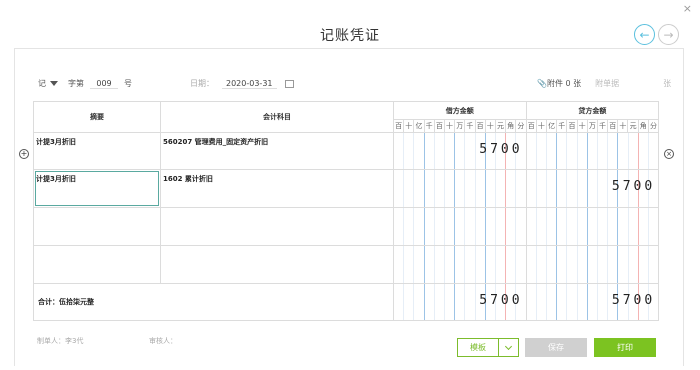 The image size is (700, 370). I want to click on account-header: 会计科目, so click(277, 117).